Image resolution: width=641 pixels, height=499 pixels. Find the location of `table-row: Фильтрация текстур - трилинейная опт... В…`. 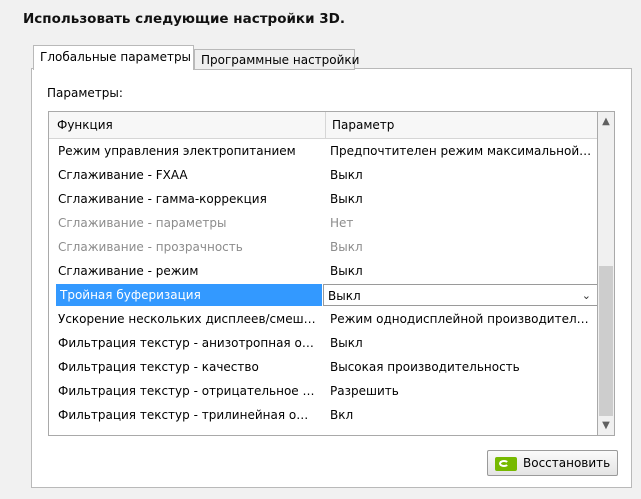

table-row: Фильтрация текстур - трилинейная опт... В… is located at coordinates (323, 415).